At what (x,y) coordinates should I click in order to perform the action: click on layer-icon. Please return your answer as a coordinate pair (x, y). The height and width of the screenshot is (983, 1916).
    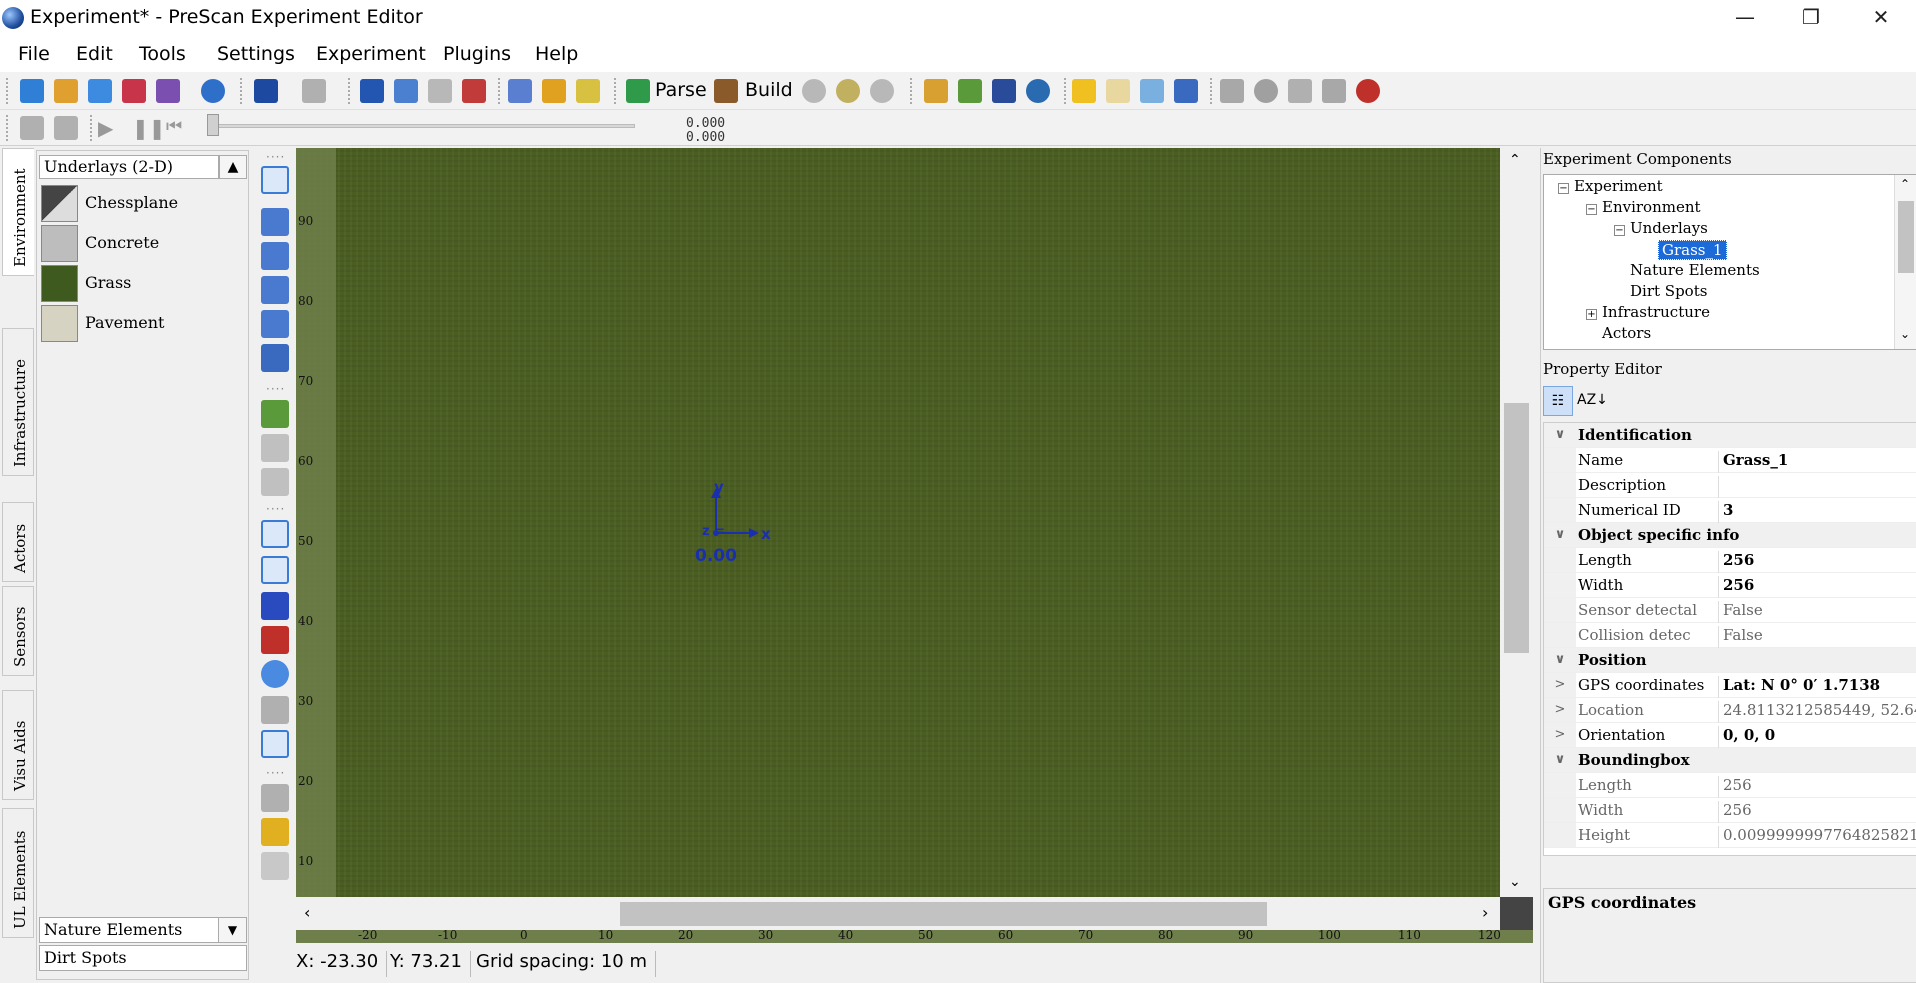
    Looking at the image, I should click on (275, 832).